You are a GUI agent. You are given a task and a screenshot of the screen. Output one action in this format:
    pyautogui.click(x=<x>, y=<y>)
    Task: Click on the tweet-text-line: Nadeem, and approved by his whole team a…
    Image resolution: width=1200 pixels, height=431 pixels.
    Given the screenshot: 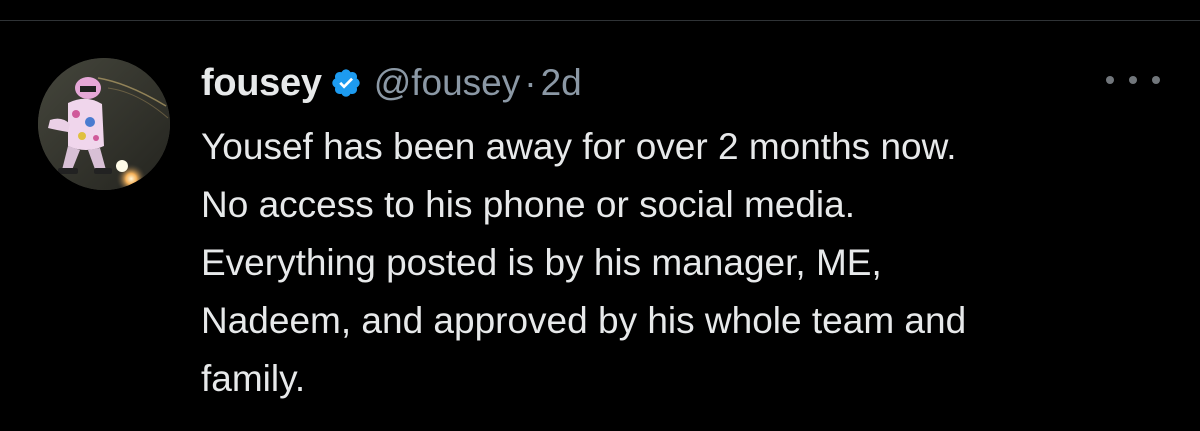 What is the action you would take?
    pyautogui.click(x=584, y=320)
    